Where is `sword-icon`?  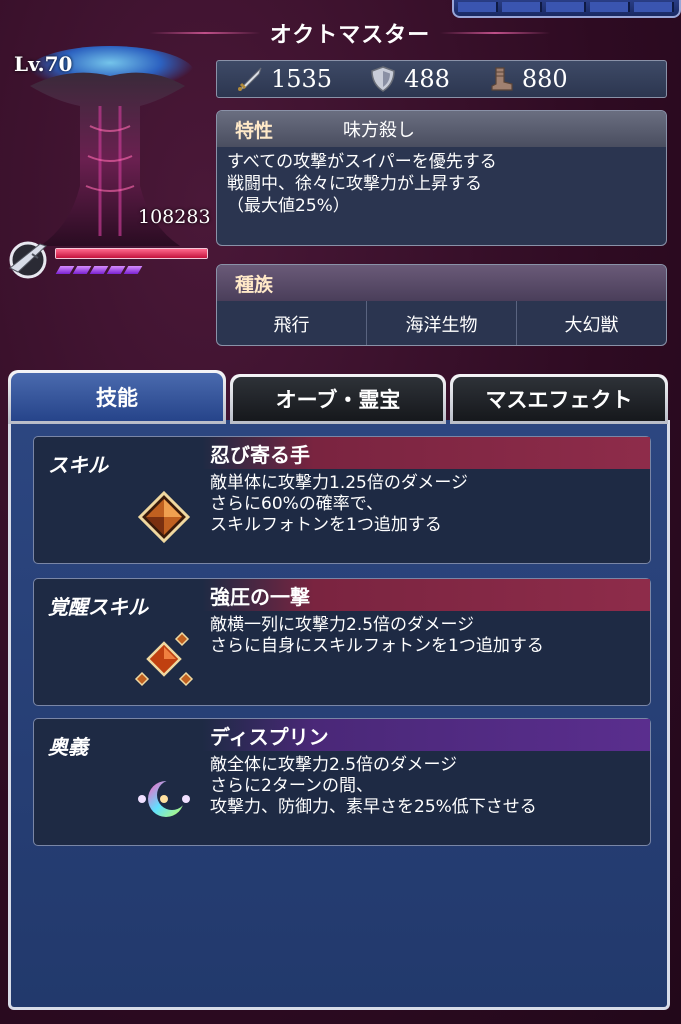
sword-icon is located at coordinates (250, 79).